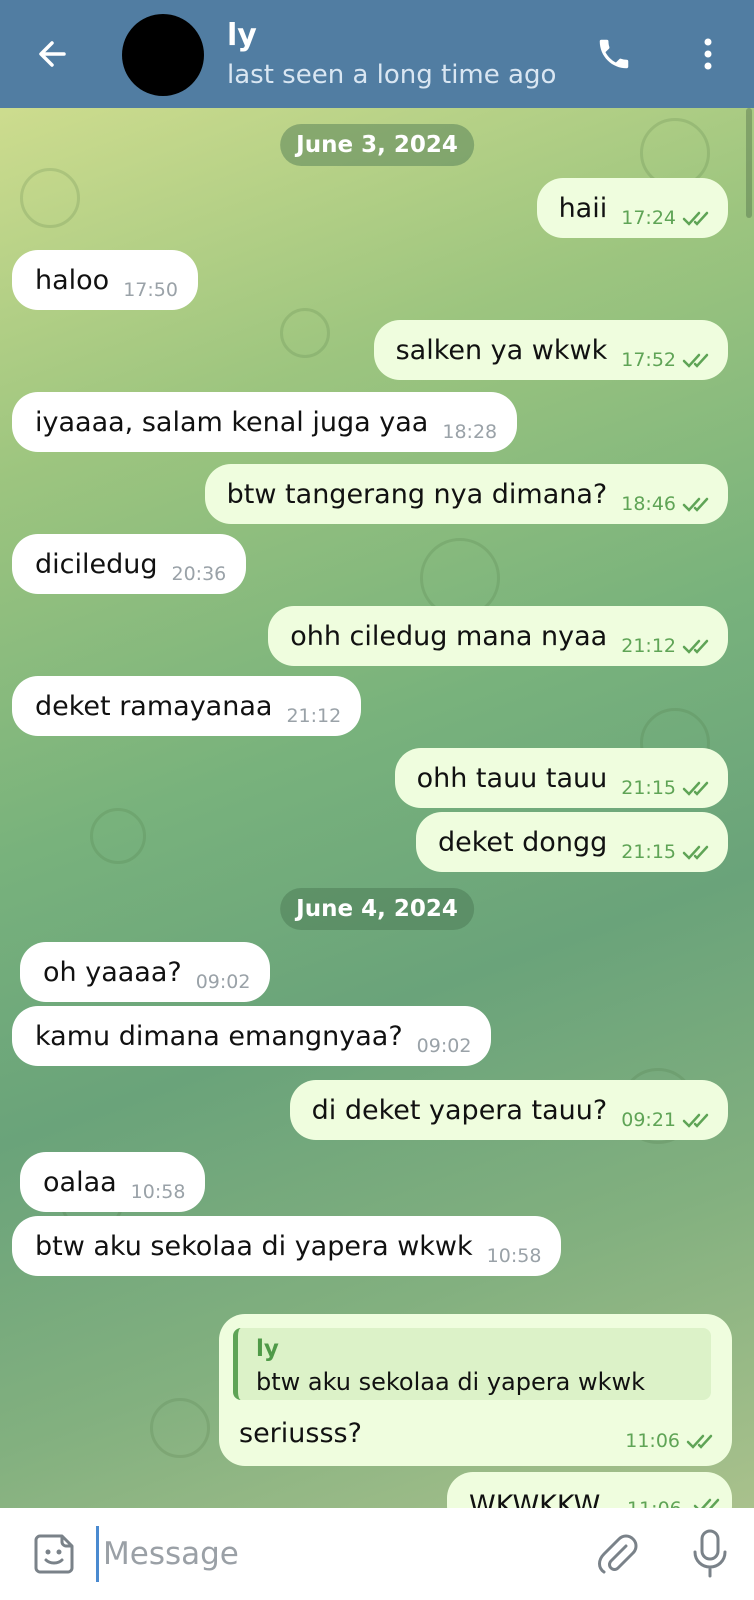 The image size is (754, 1600). Describe the element at coordinates (583, 208) in the screenshot. I see `message-text: haii` at that location.